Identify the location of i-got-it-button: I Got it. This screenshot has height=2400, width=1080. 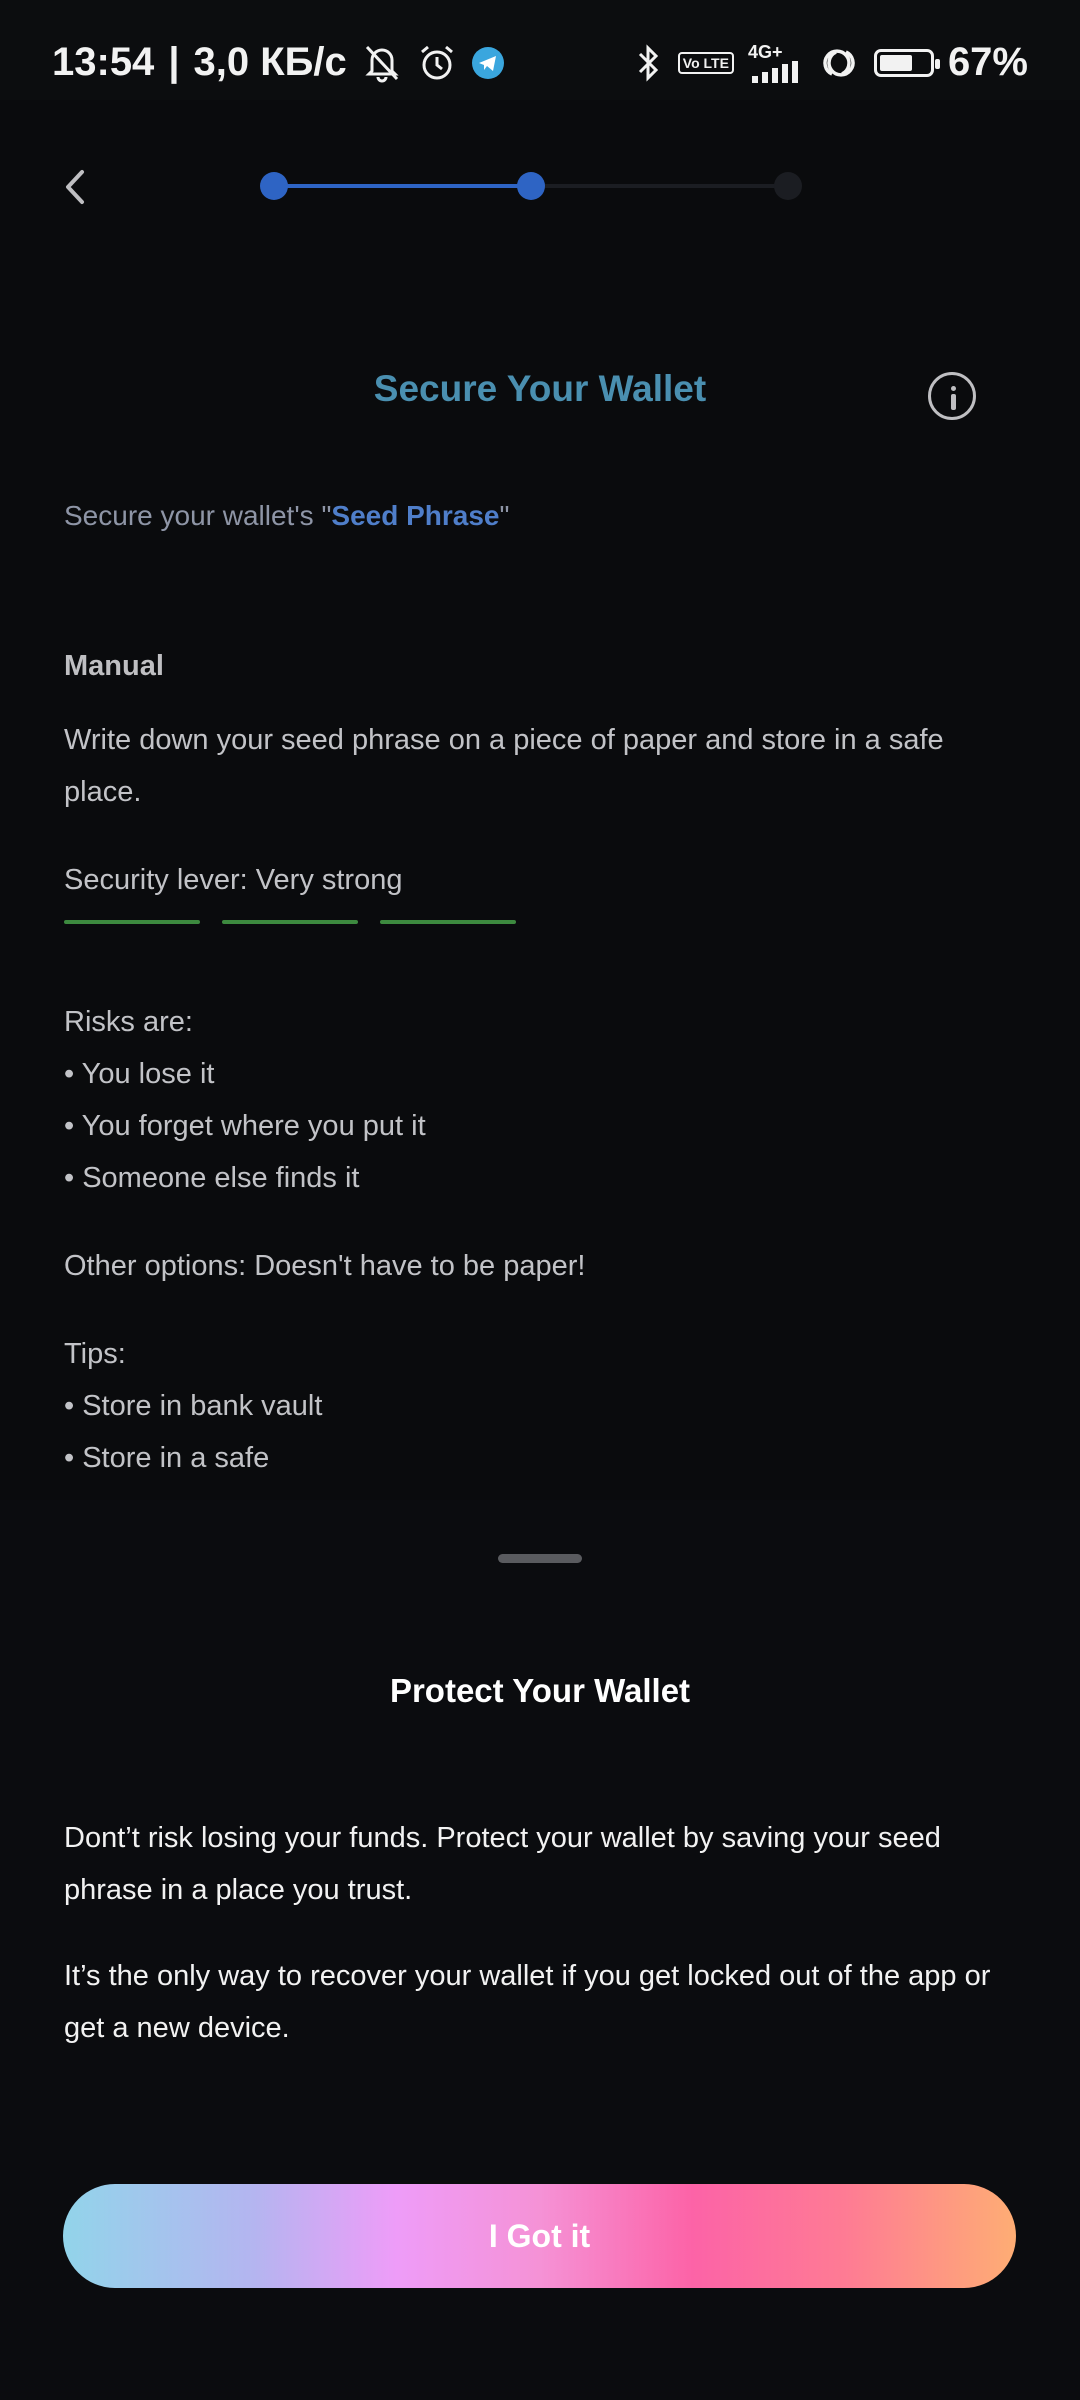
(539, 2236).